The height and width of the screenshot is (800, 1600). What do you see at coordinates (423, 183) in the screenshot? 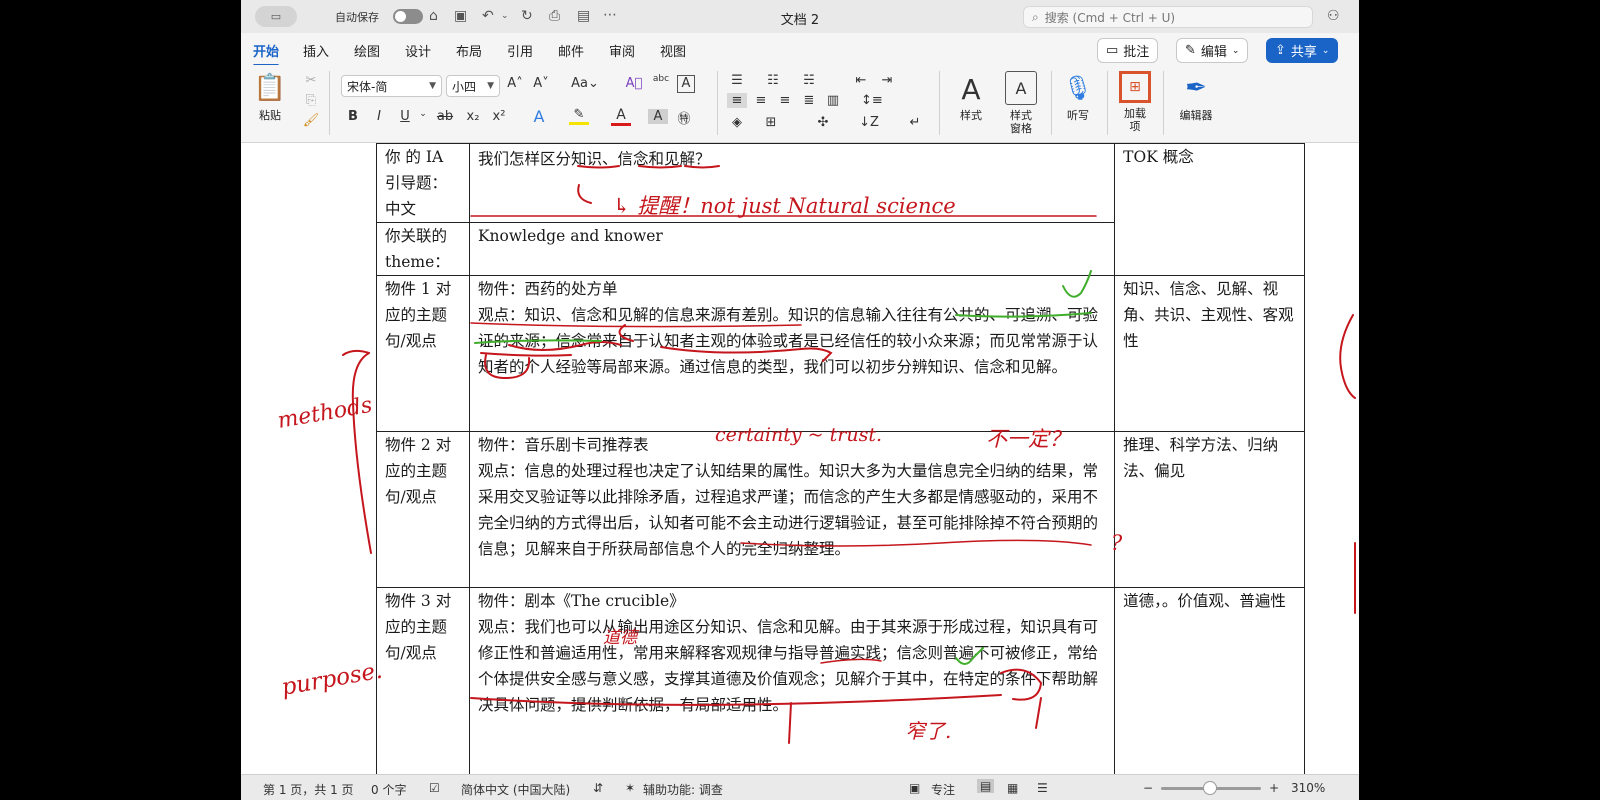
I see `row-label: 你 的 IA 引导题：中文` at bounding box center [423, 183].